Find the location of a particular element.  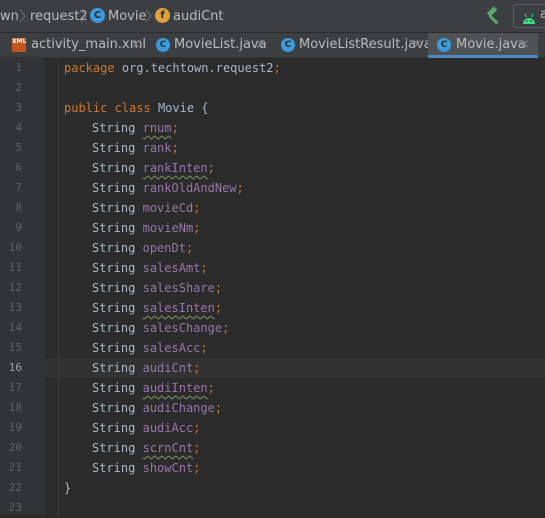

code-line-field: String rankOldAndNew; is located at coordinates (168, 188).